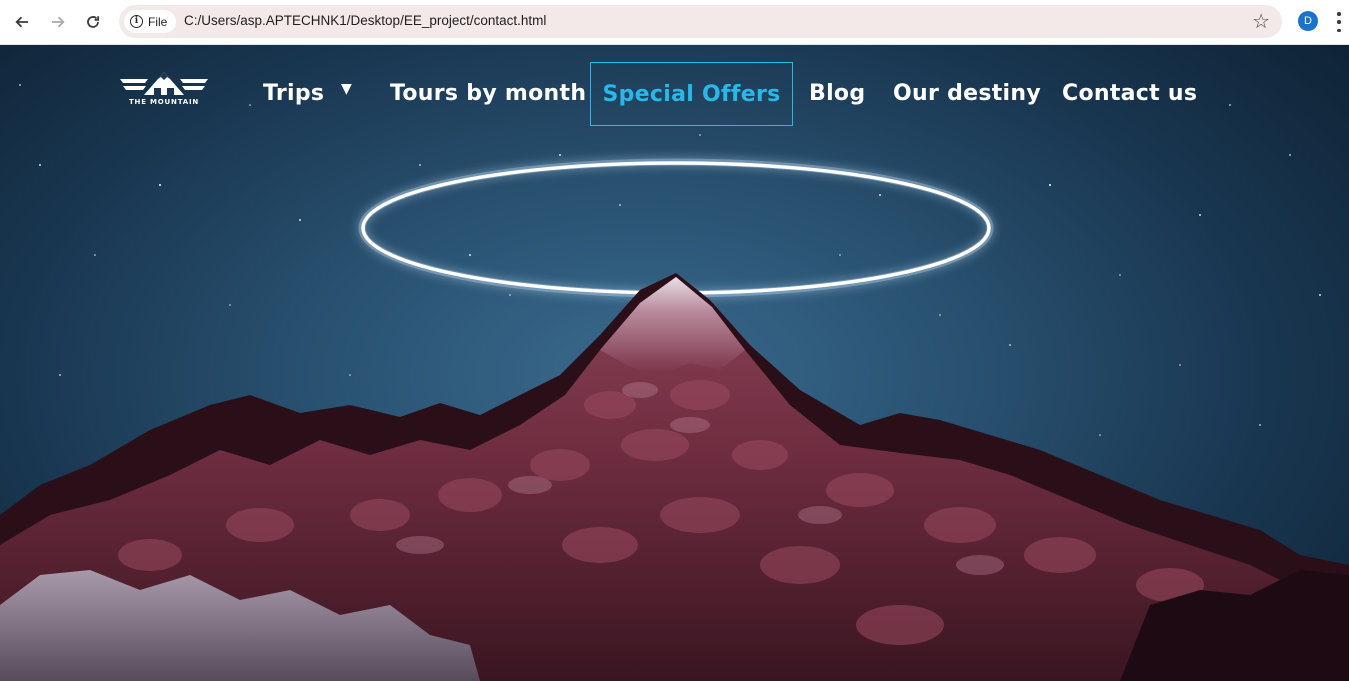  Describe the element at coordinates (1261, 21) in the screenshot. I see `bookmark-star-icon: ☆` at that location.